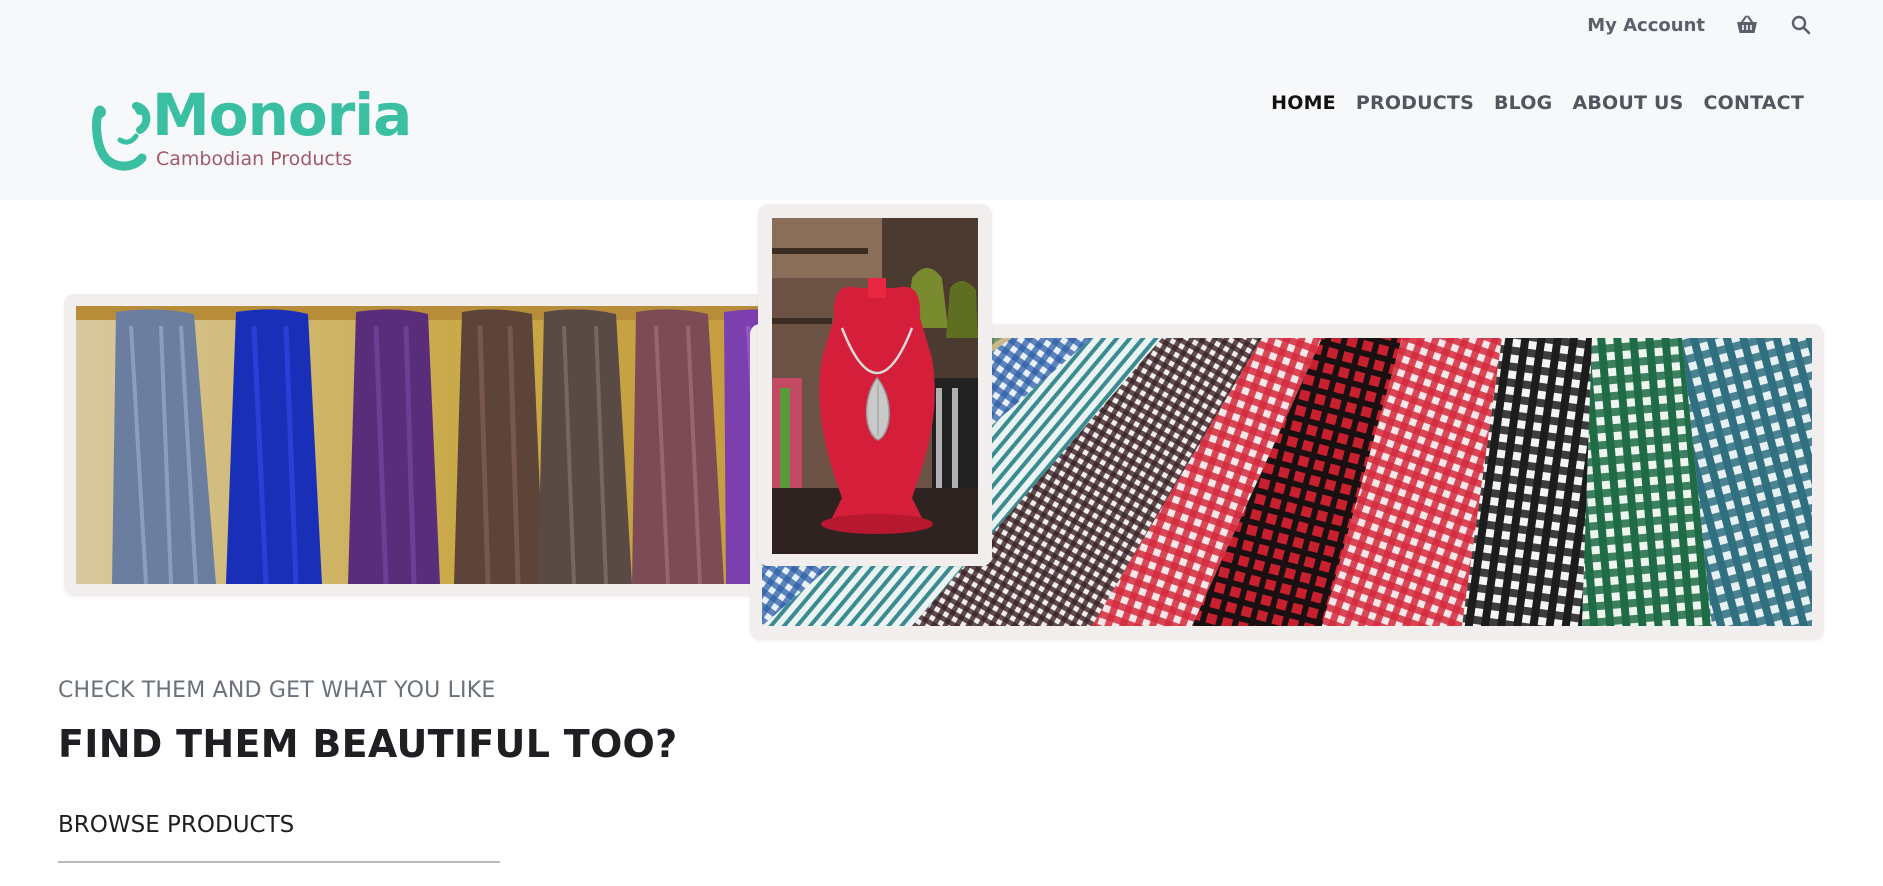 The image size is (1883, 886). What do you see at coordinates (1303, 103) in the screenshot?
I see `nav-home: HOME` at bounding box center [1303, 103].